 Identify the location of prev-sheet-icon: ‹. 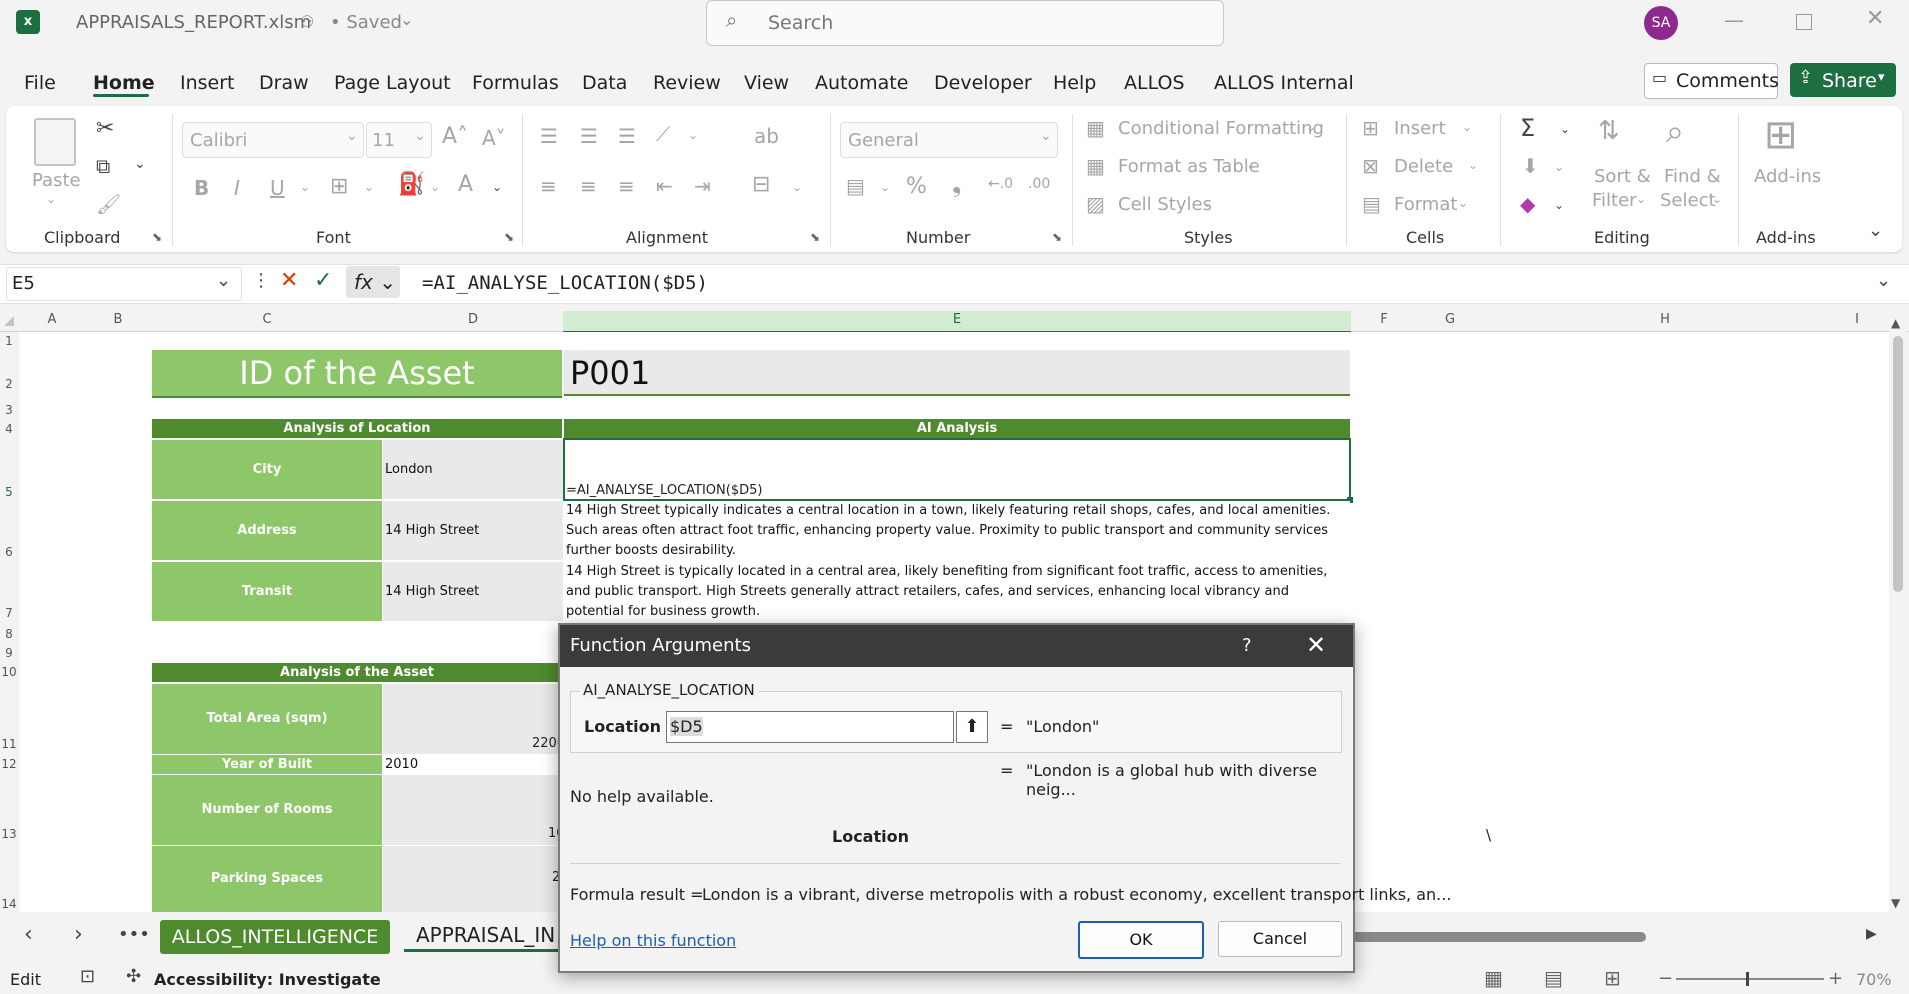
(28, 934).